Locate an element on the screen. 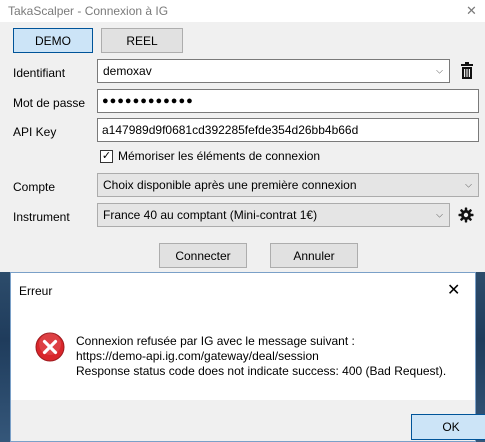 The image size is (485, 442). dialog-title: Erreur is located at coordinates (36, 291).